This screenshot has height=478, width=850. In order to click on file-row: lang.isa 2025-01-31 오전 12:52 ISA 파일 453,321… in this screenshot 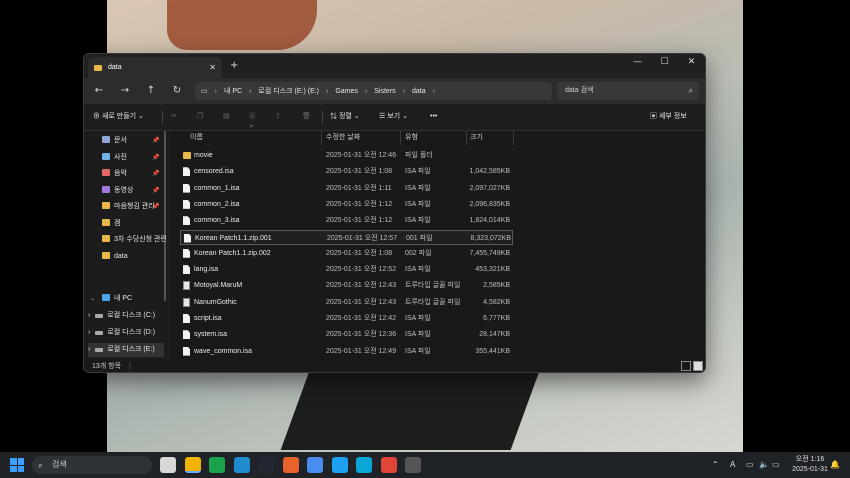, I will do `click(346, 269)`.